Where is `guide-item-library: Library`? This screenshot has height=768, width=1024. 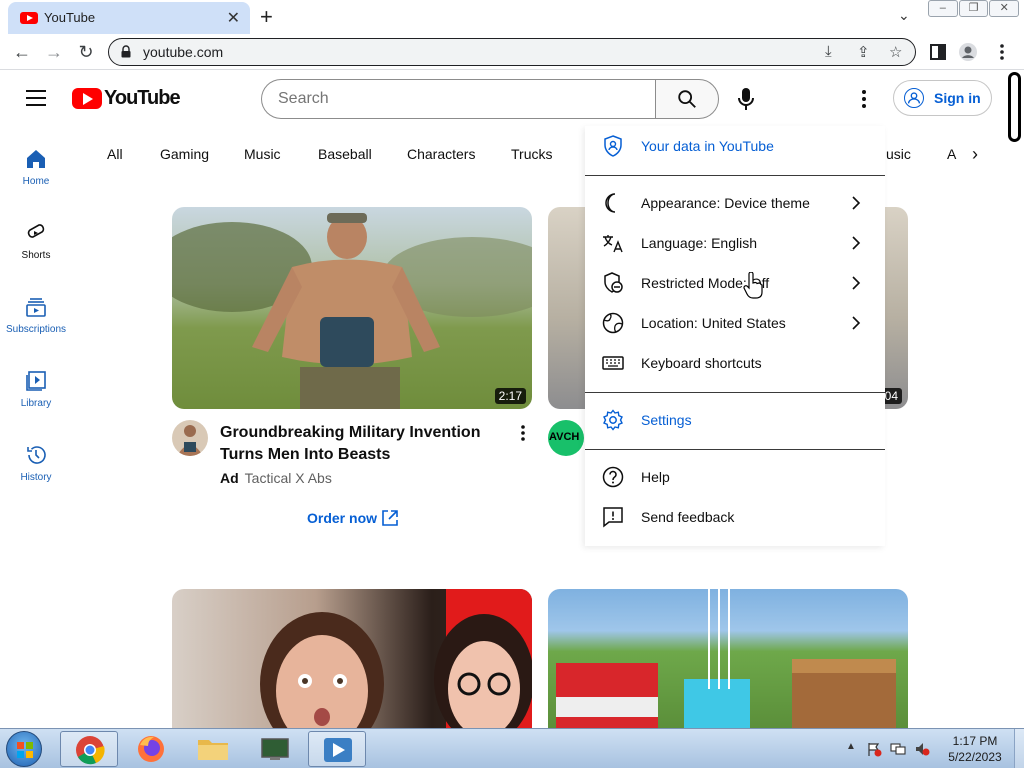 guide-item-library: Library is located at coordinates (36, 389).